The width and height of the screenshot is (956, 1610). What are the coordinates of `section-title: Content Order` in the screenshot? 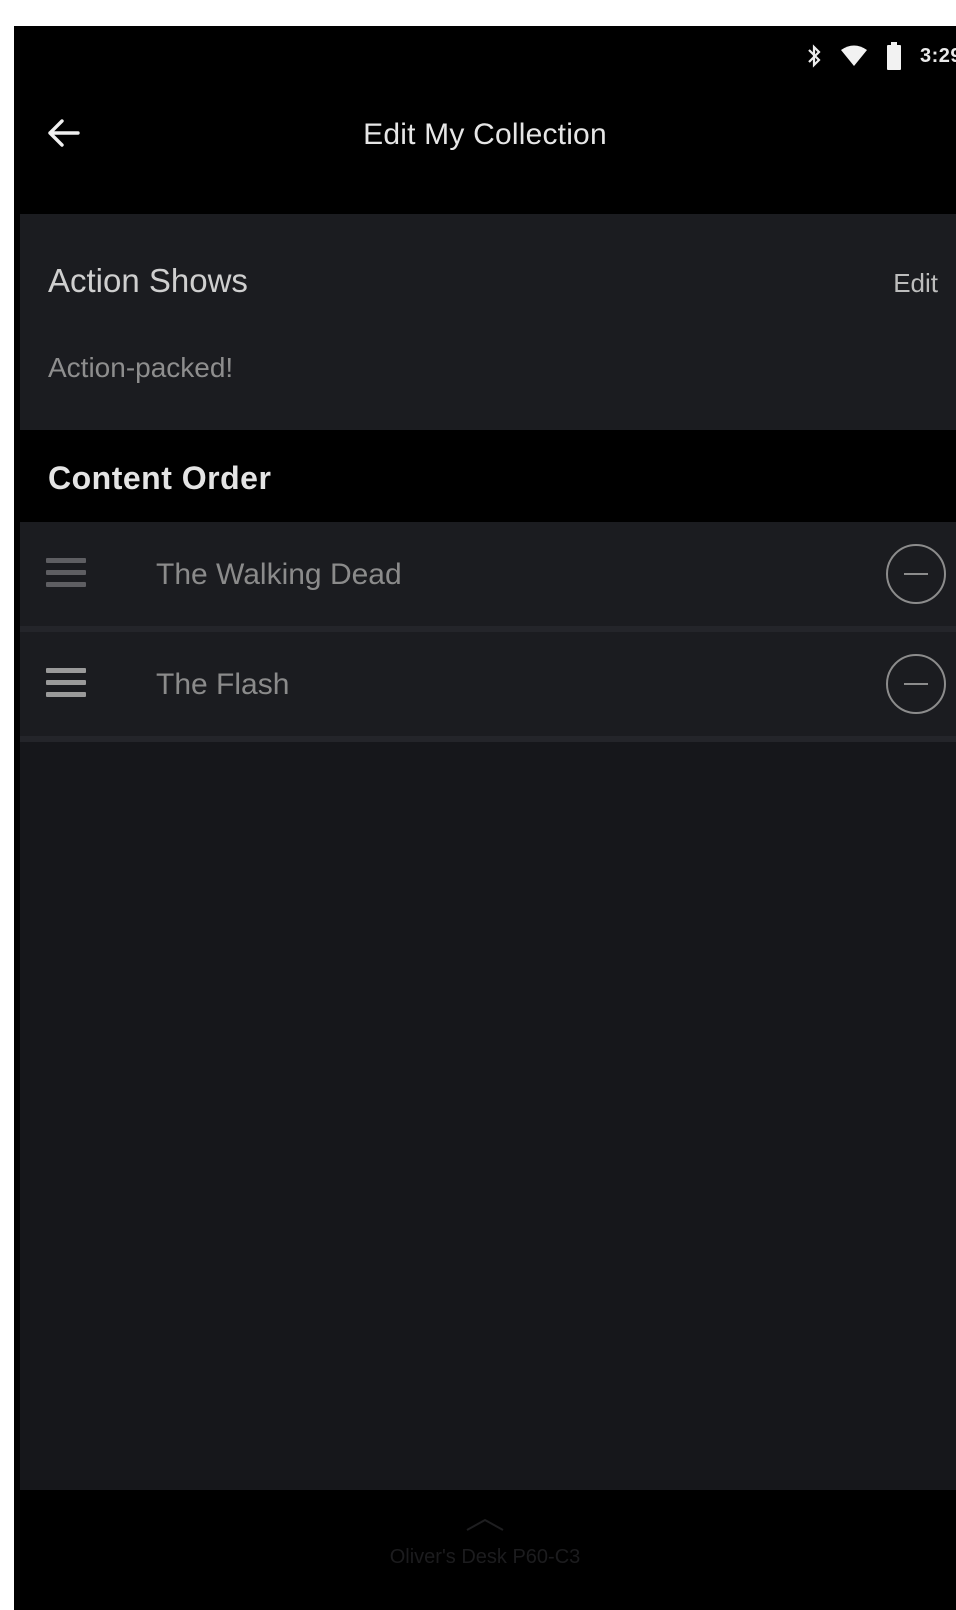 It's located at (160, 478).